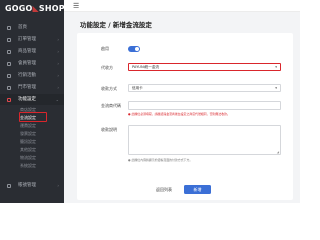  What do you see at coordinates (32, 134) in the screenshot?
I see `sidebar-subitem-invoice: 發票設定` at bounding box center [32, 134].